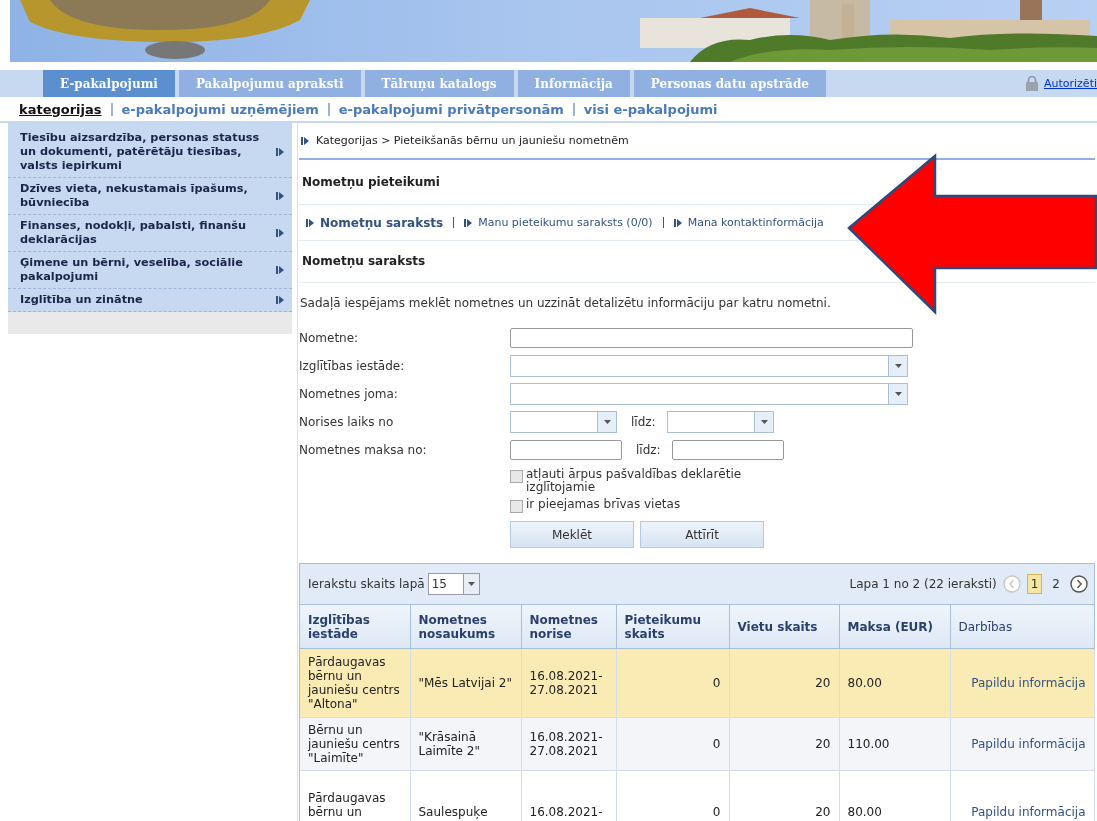 Image resolution: width=1097 pixels, height=821 pixels. I want to click on page-button: 1, so click(1034, 584).